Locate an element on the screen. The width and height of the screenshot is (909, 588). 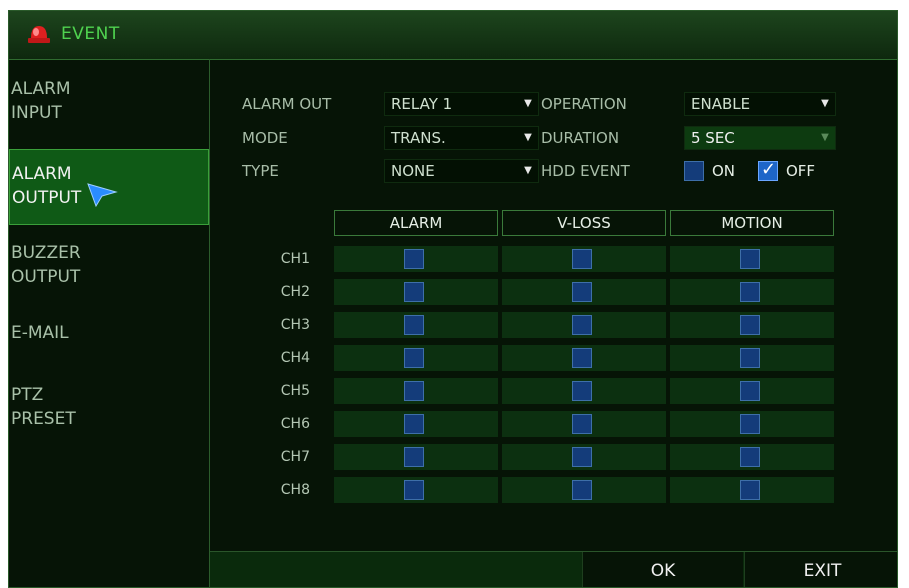
type-value: NONE is located at coordinates (413, 171).